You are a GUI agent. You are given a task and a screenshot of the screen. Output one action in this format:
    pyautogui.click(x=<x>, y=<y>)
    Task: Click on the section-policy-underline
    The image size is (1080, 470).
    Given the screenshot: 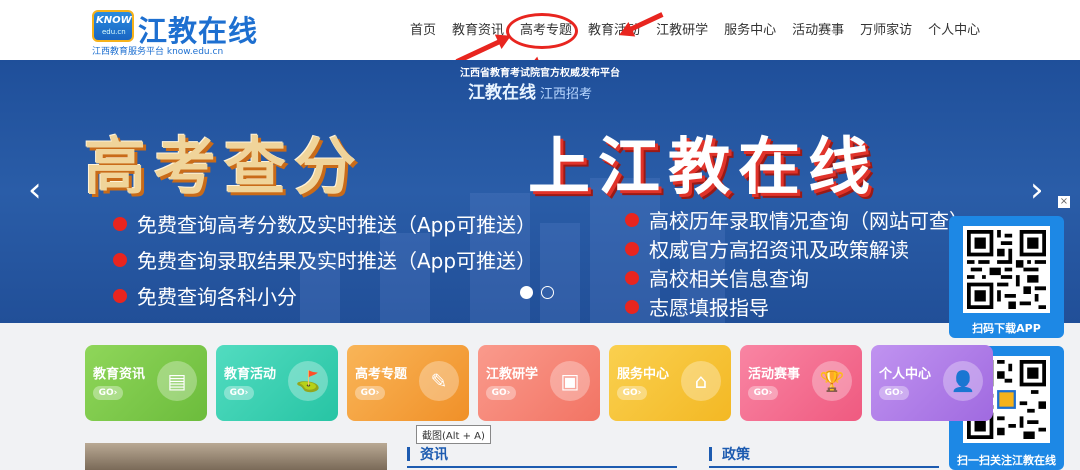 What is the action you would take?
    pyautogui.click(x=824, y=467)
    